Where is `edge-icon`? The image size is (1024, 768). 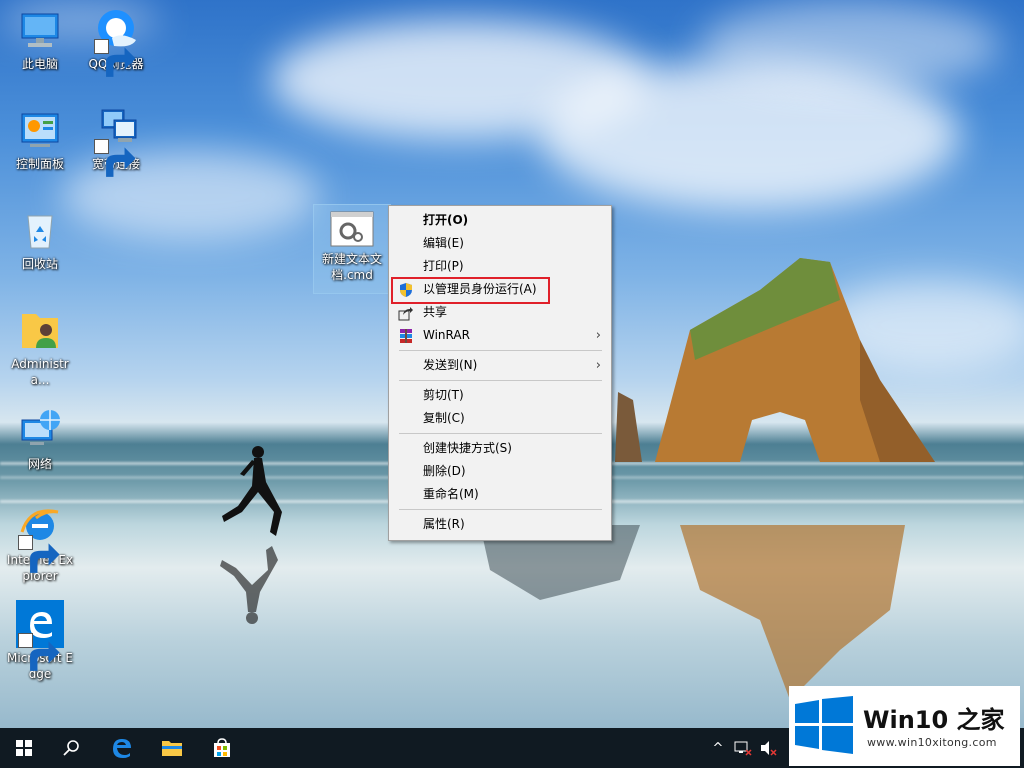
edge-icon is located at coordinates (122, 748).